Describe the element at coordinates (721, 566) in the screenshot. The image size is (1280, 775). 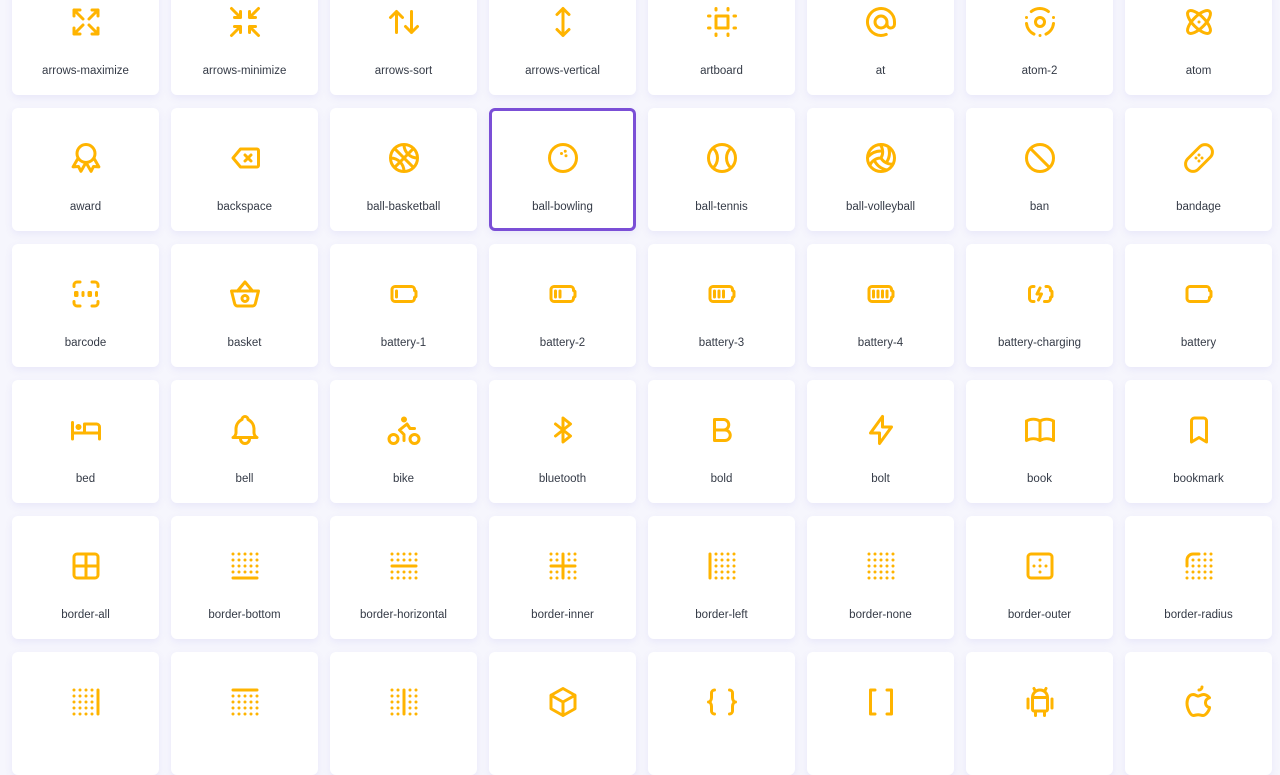
I see `border-left-icon` at that location.